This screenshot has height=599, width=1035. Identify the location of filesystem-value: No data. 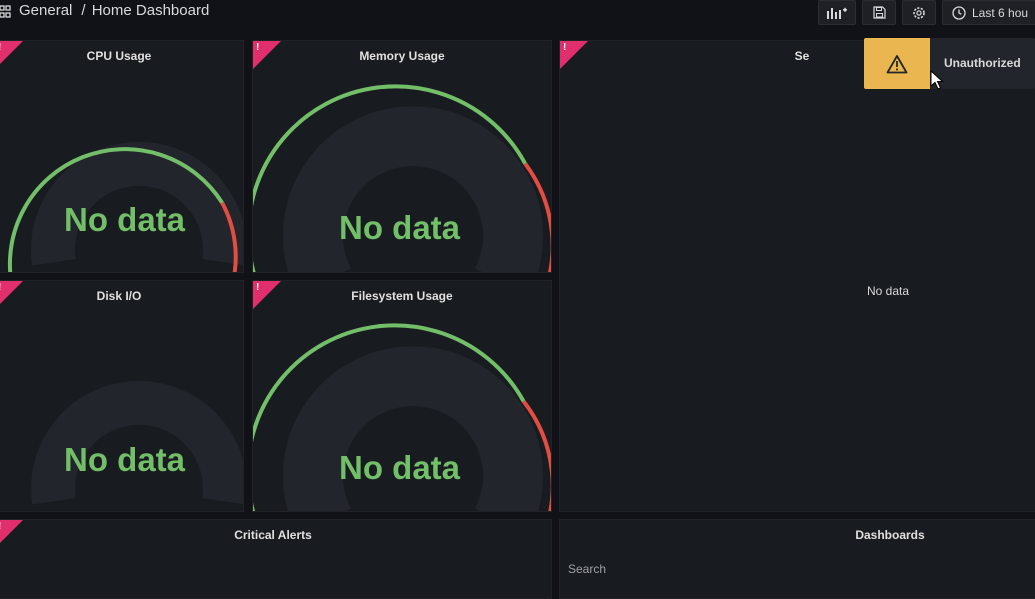
(400, 467).